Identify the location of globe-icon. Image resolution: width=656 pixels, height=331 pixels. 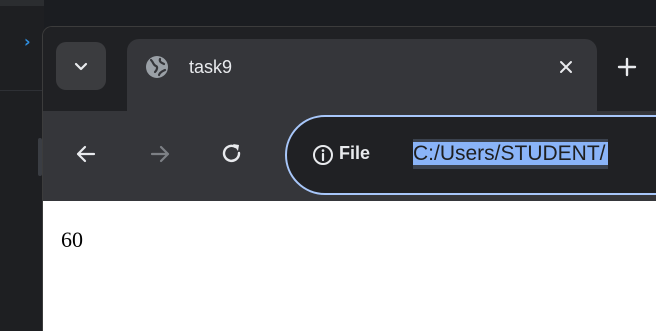
(157, 67).